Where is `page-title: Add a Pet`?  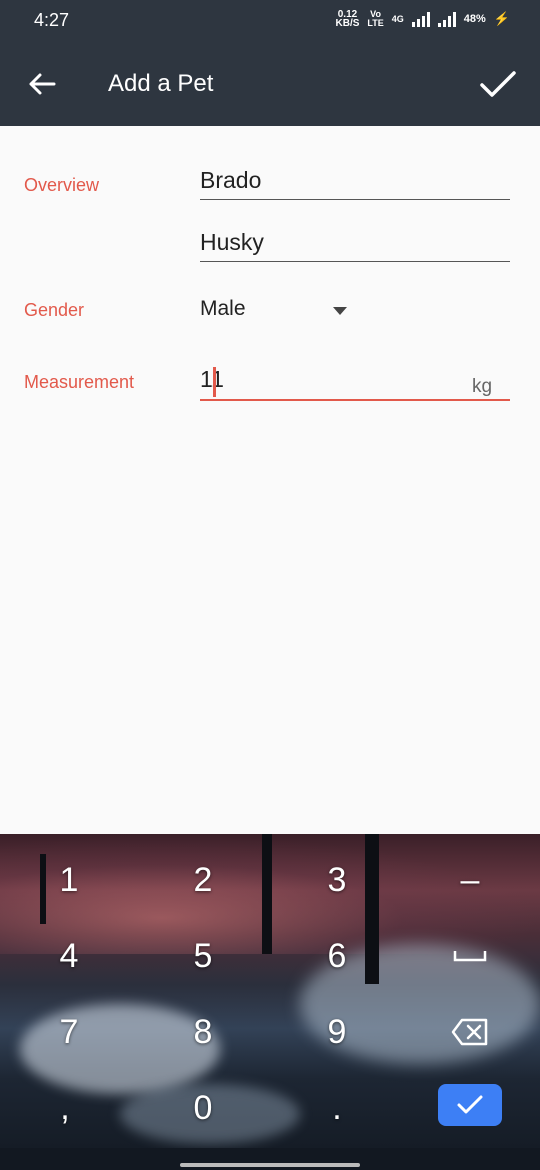 page-title: Add a Pet is located at coordinates (161, 83).